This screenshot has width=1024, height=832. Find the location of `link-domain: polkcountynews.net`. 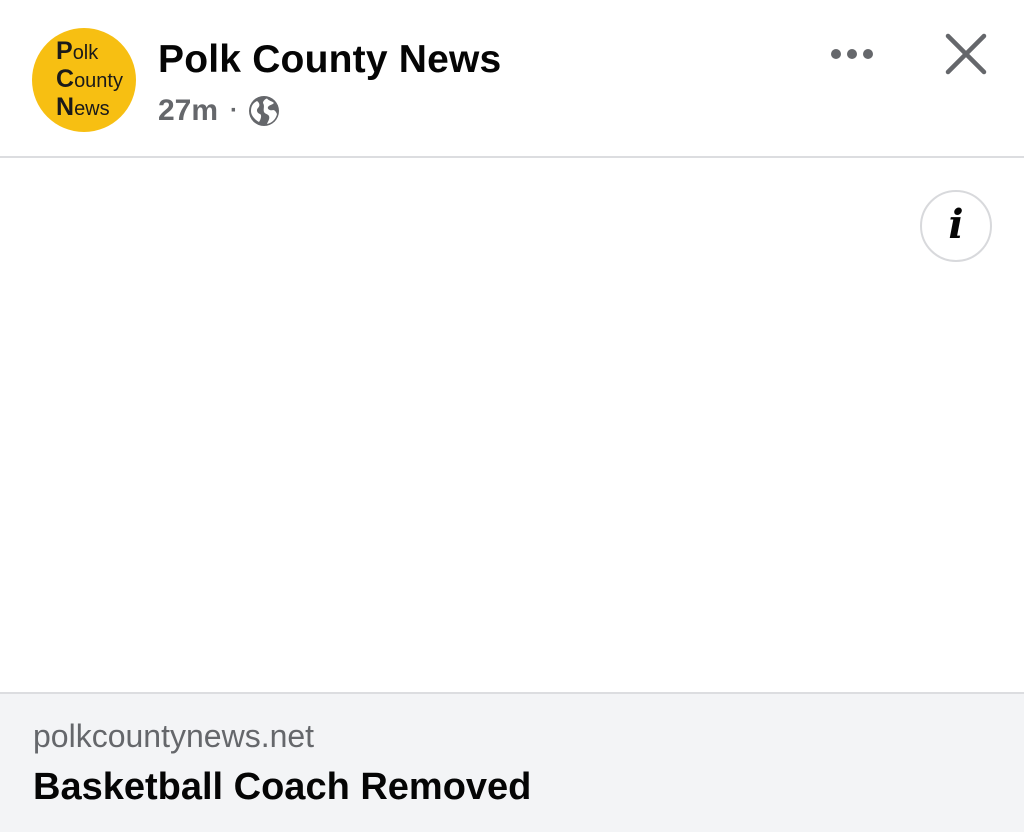

link-domain: polkcountynews.net is located at coordinates (174, 736).